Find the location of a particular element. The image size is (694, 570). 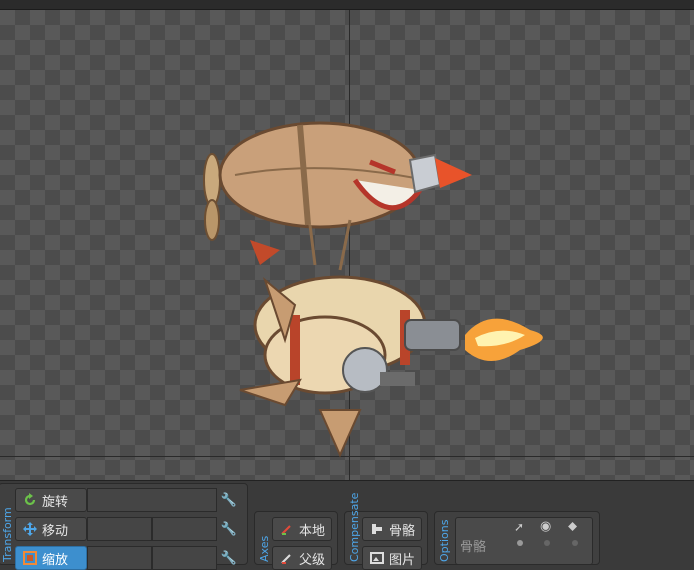

parent-axes-button: 父级 is located at coordinates (302, 558).